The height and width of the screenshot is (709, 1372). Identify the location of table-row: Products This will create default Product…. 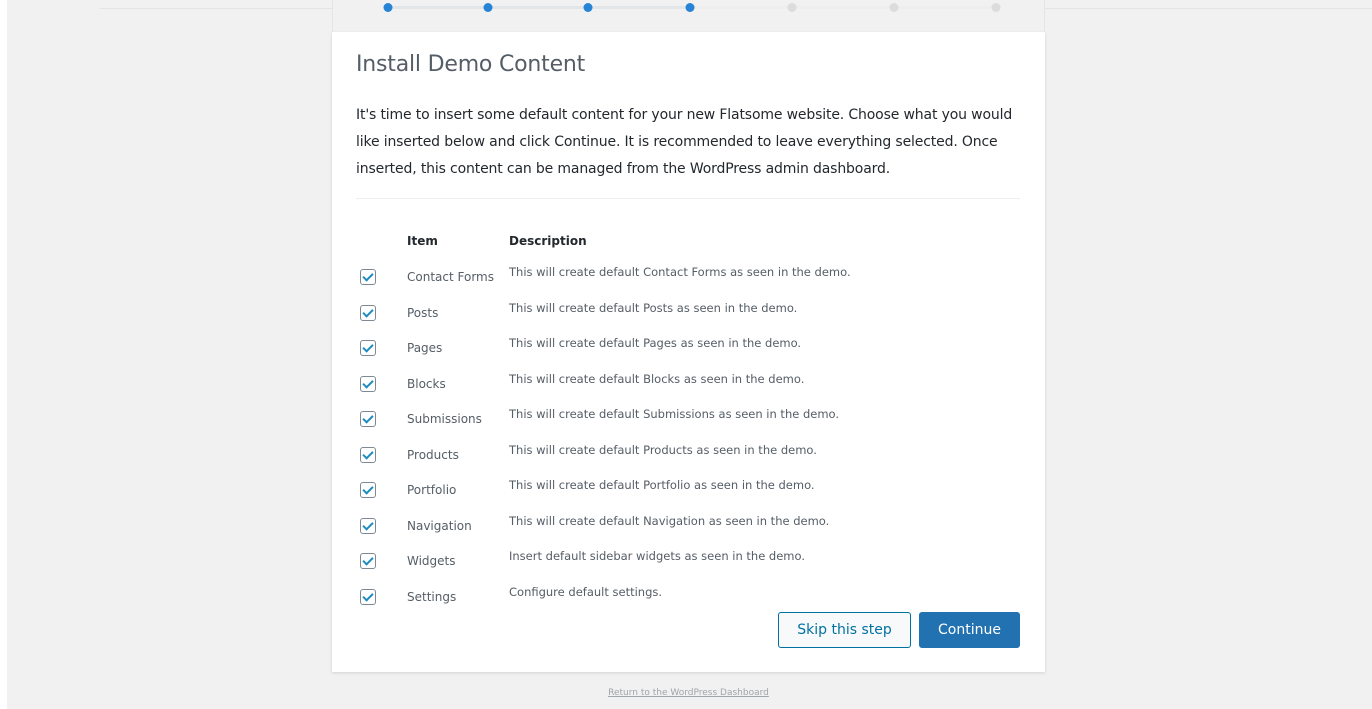
(688, 454).